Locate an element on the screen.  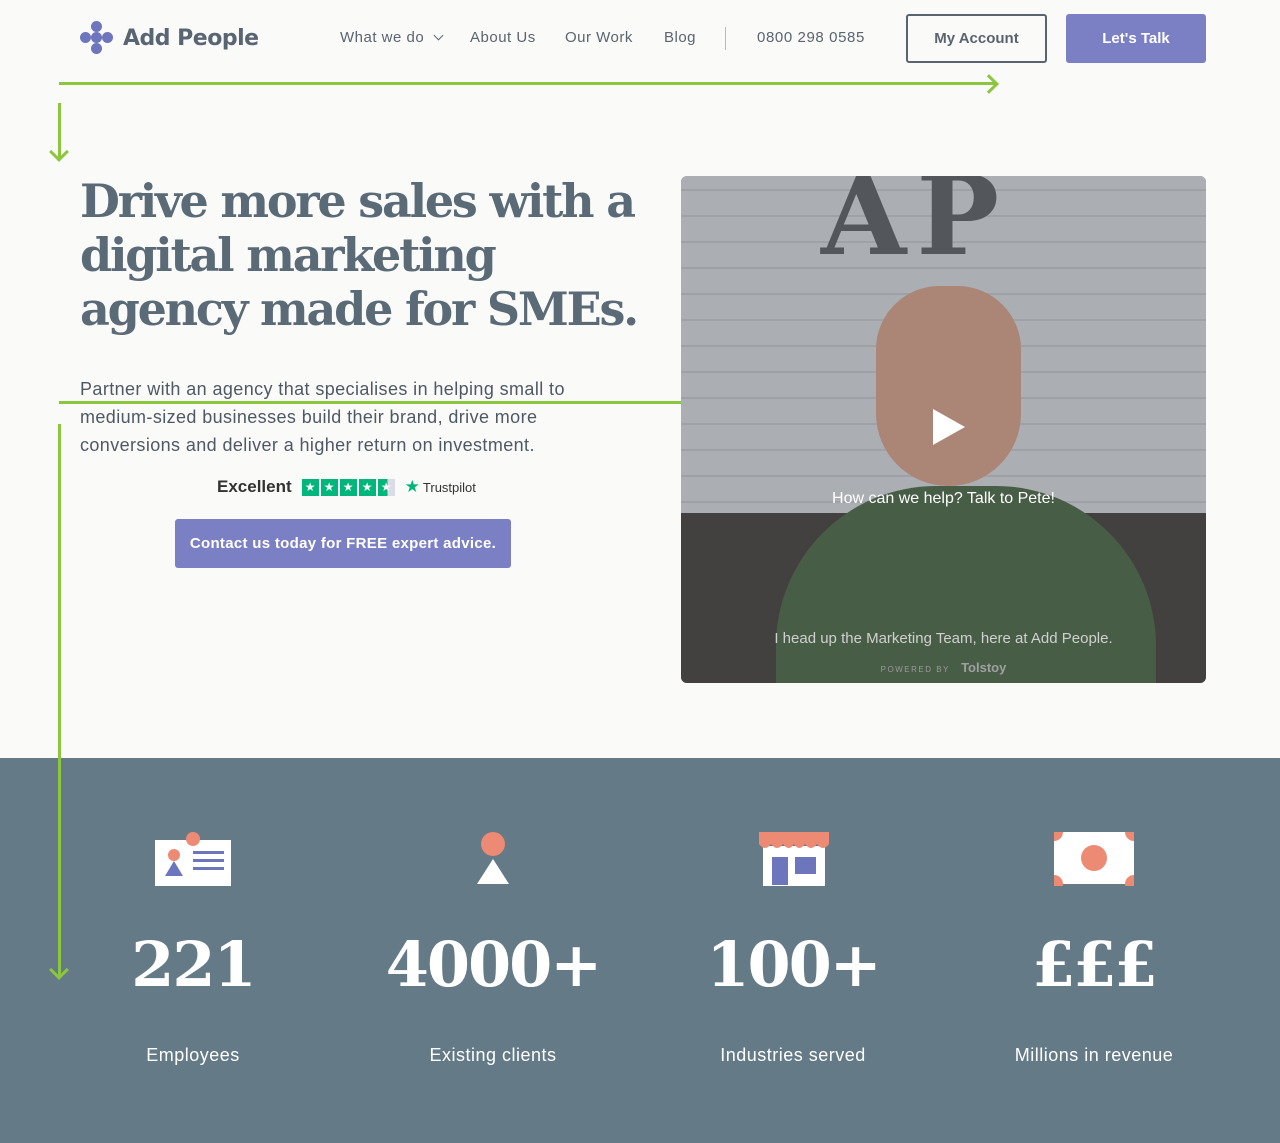
nav-item-our-work: Our Work is located at coordinates (599, 37).